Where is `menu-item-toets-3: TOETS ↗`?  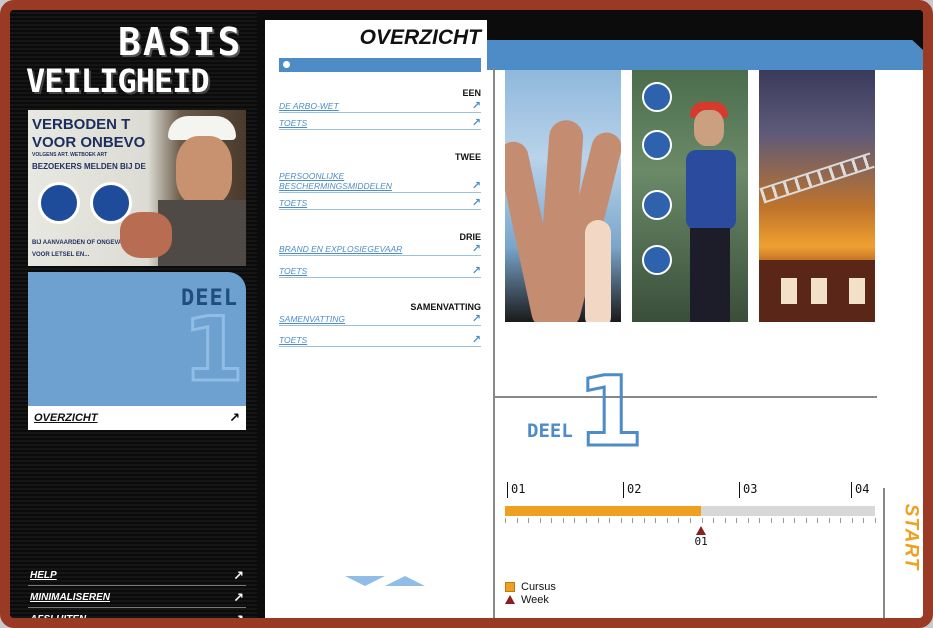 menu-item-toets-3: TOETS ↗ is located at coordinates (380, 271).